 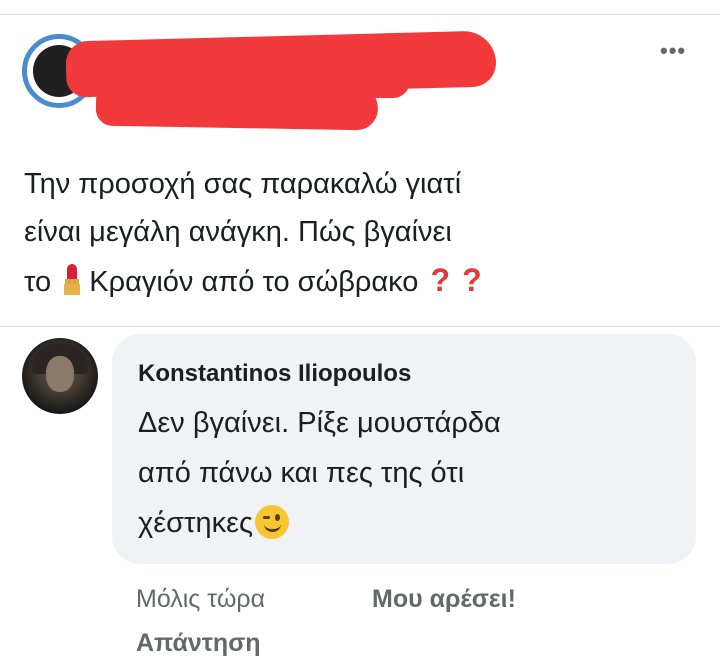 I want to click on lipstick-icon, so click(x=72, y=279).